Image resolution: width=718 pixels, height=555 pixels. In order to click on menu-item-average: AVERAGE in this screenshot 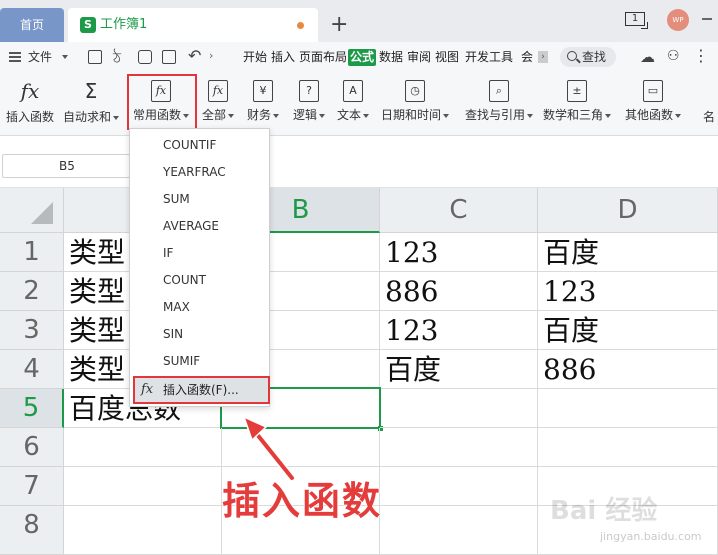, I will do `click(199, 226)`.